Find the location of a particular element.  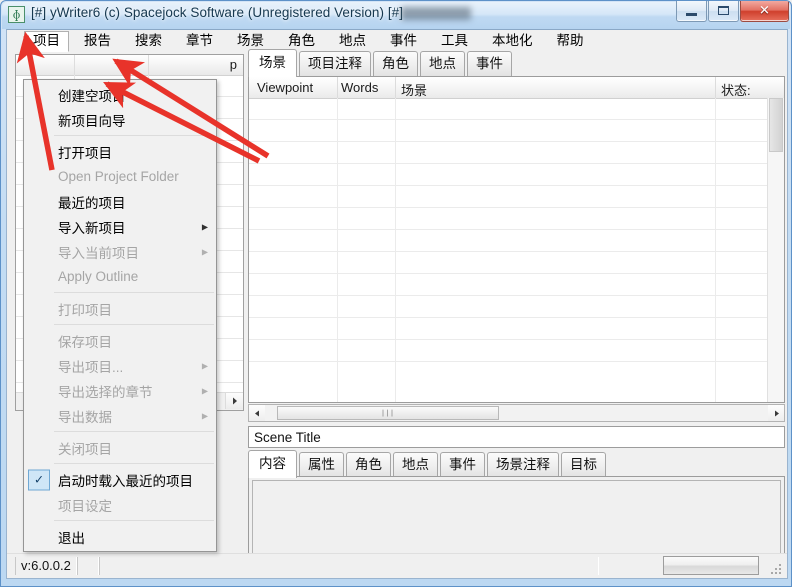

scrollbar-thumb: ∣∣∣ is located at coordinates (388, 413).